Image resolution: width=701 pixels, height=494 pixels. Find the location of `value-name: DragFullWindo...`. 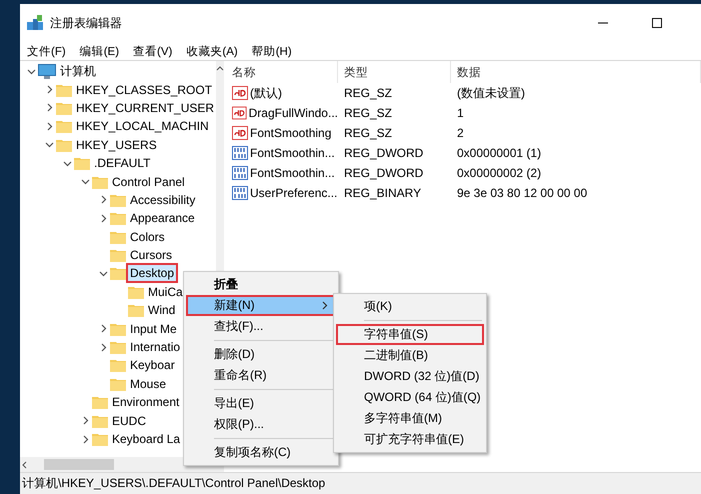

value-name: DragFullWindo... is located at coordinates (282, 113).